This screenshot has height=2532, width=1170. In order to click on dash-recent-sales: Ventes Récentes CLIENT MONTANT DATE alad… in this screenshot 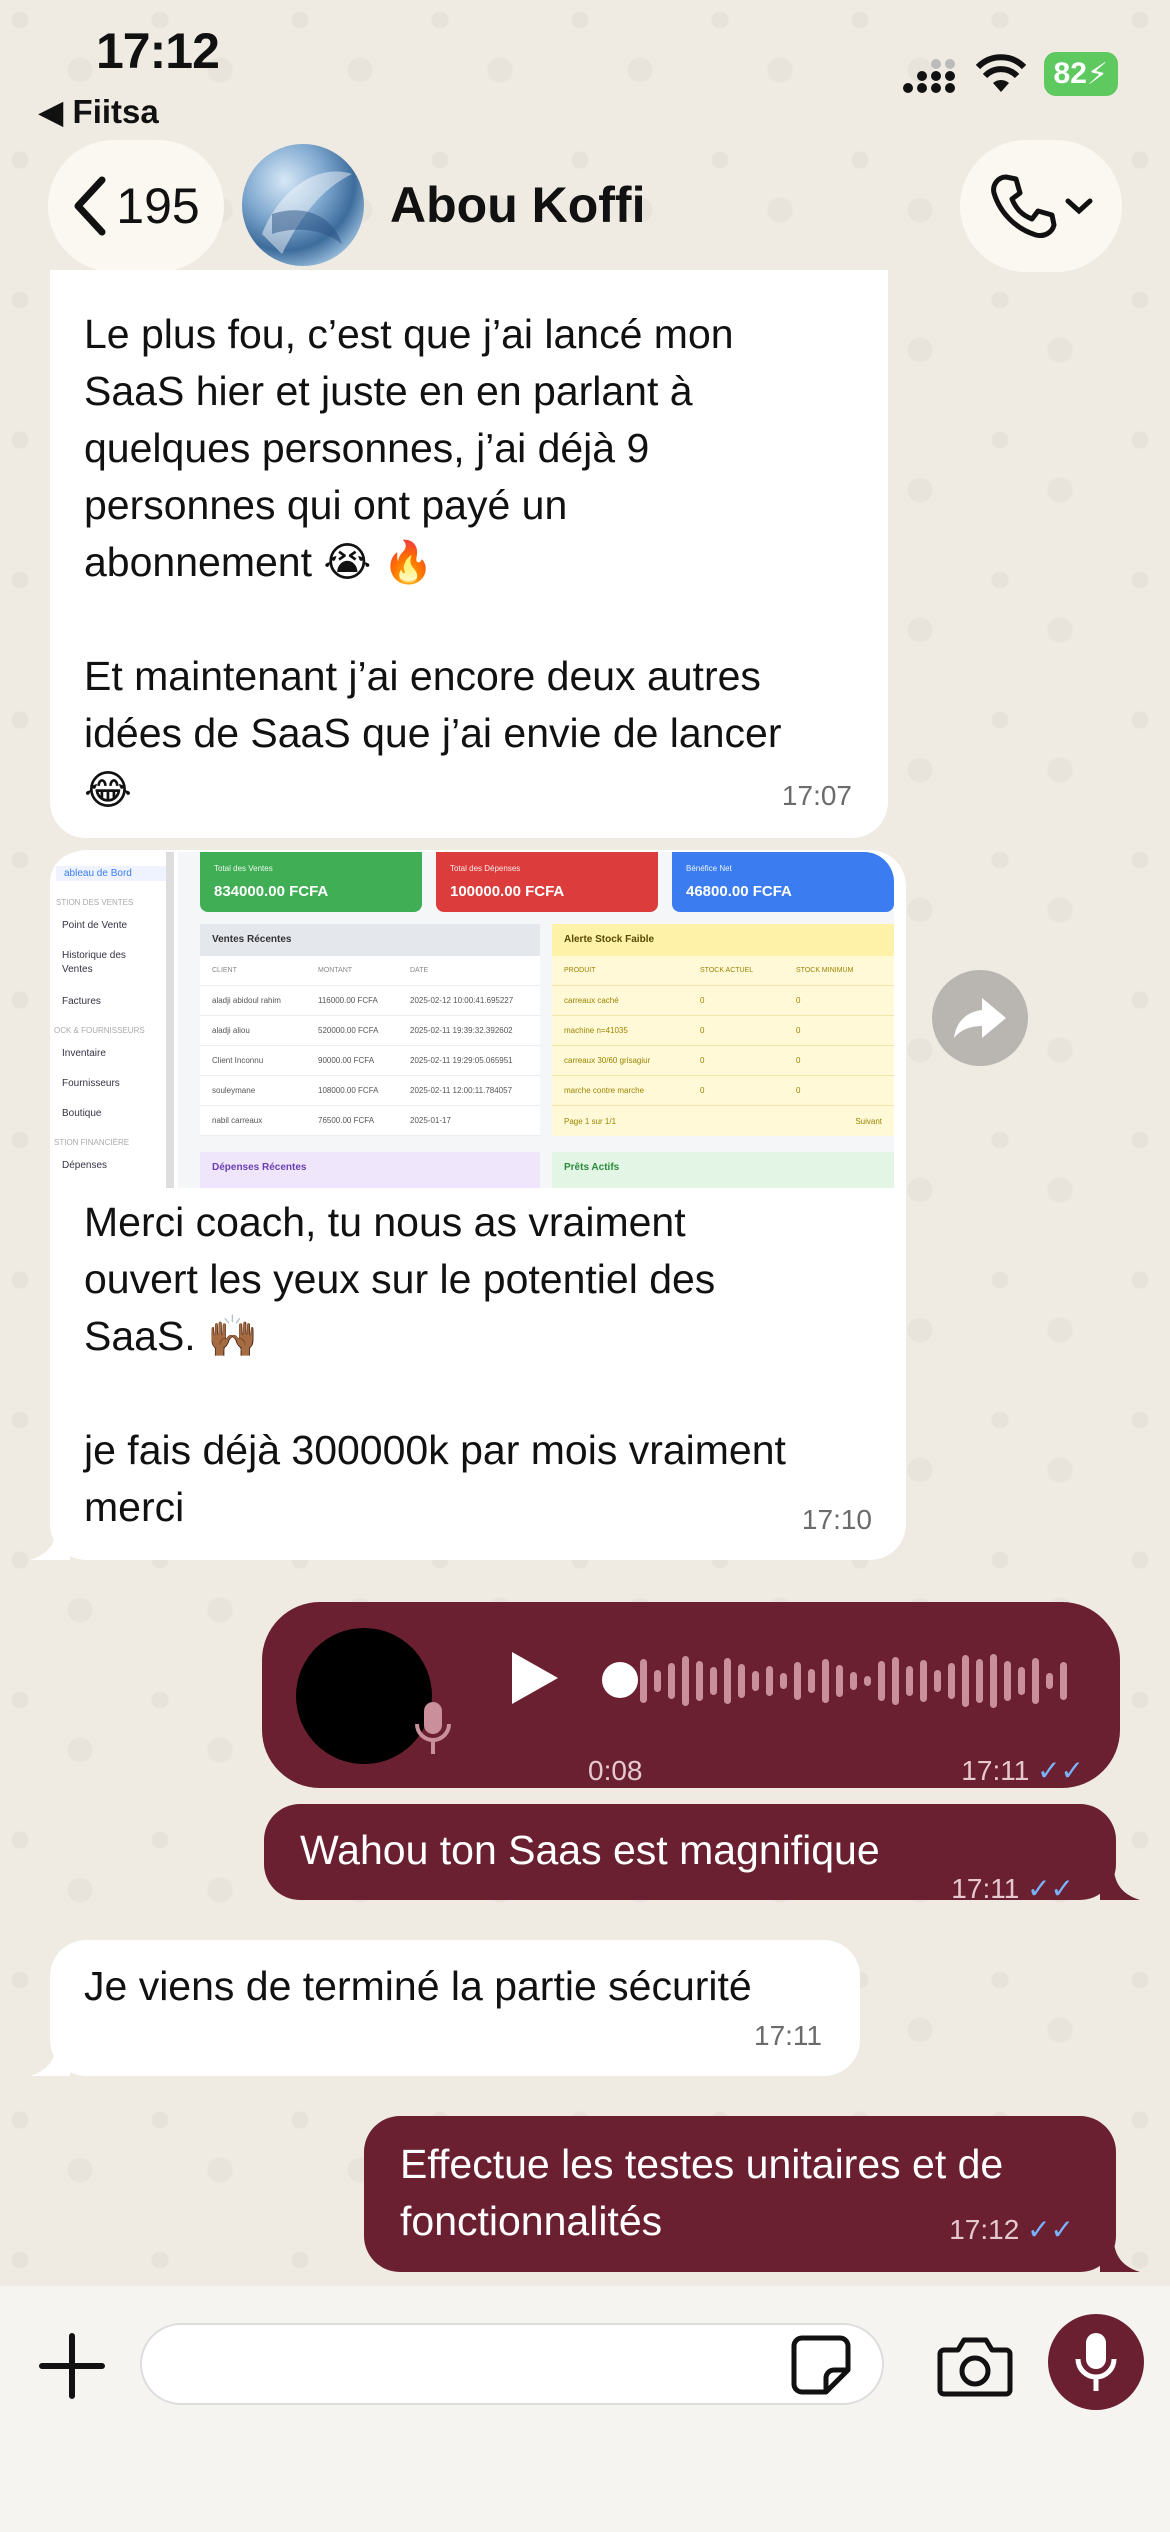, I will do `click(370, 1030)`.